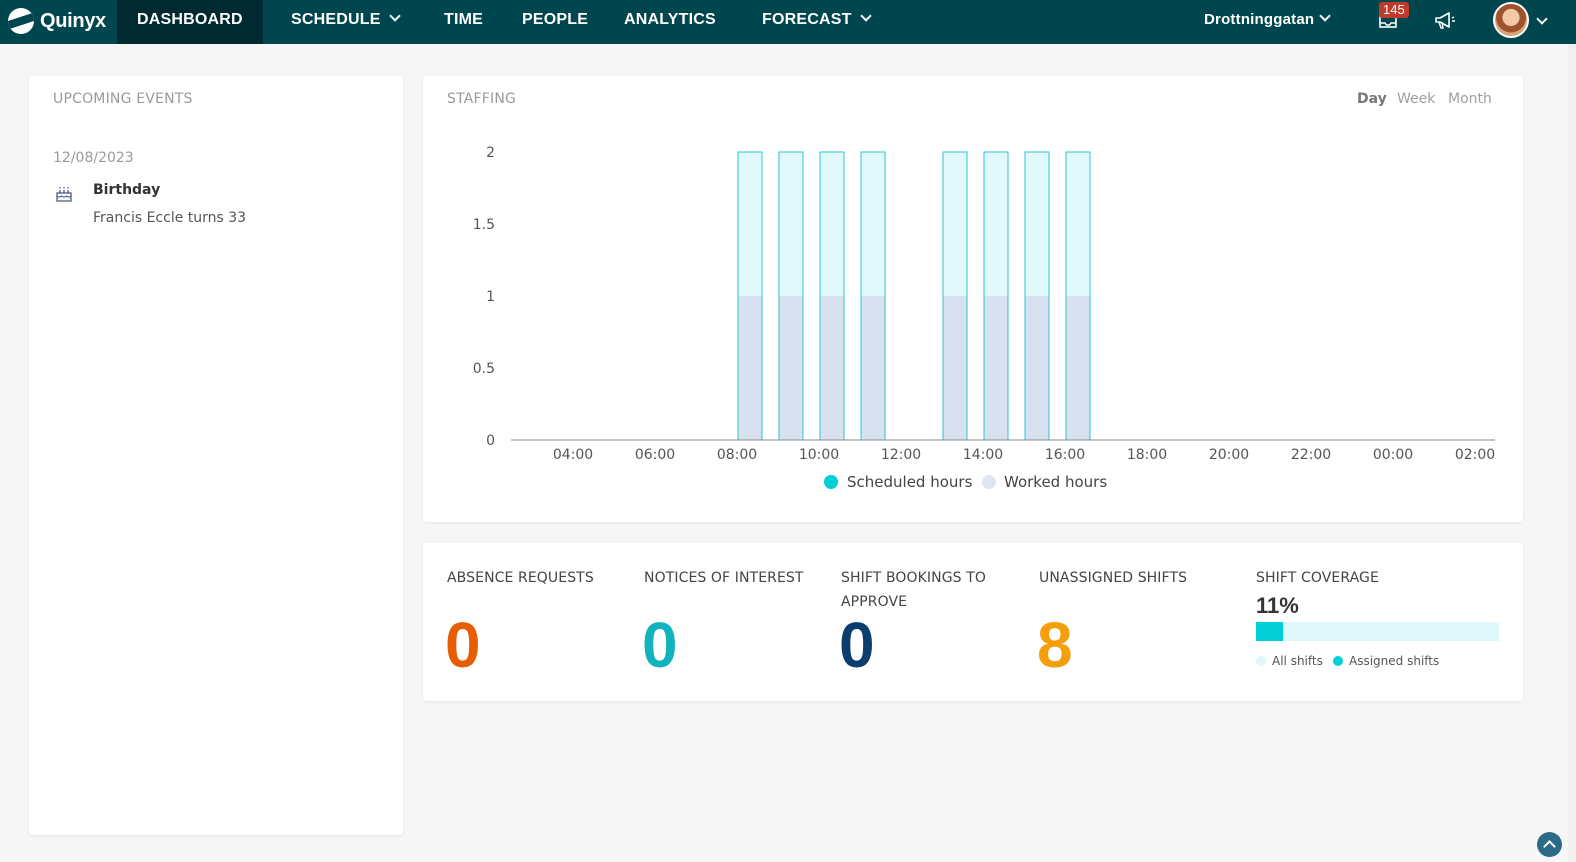  I want to click on shift-coverage-bar, so click(1377, 631).